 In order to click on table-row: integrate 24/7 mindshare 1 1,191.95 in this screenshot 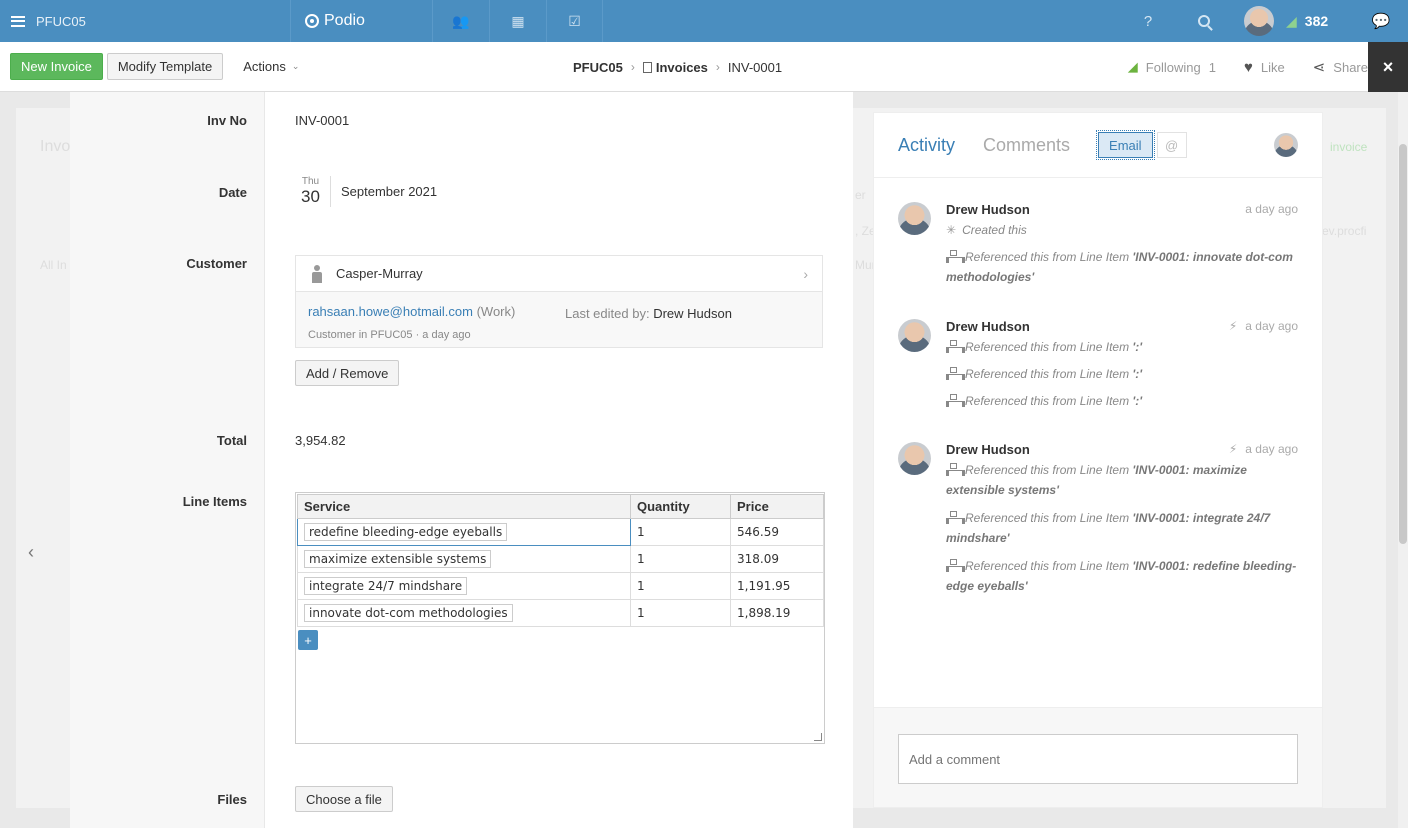, I will do `click(560, 586)`.